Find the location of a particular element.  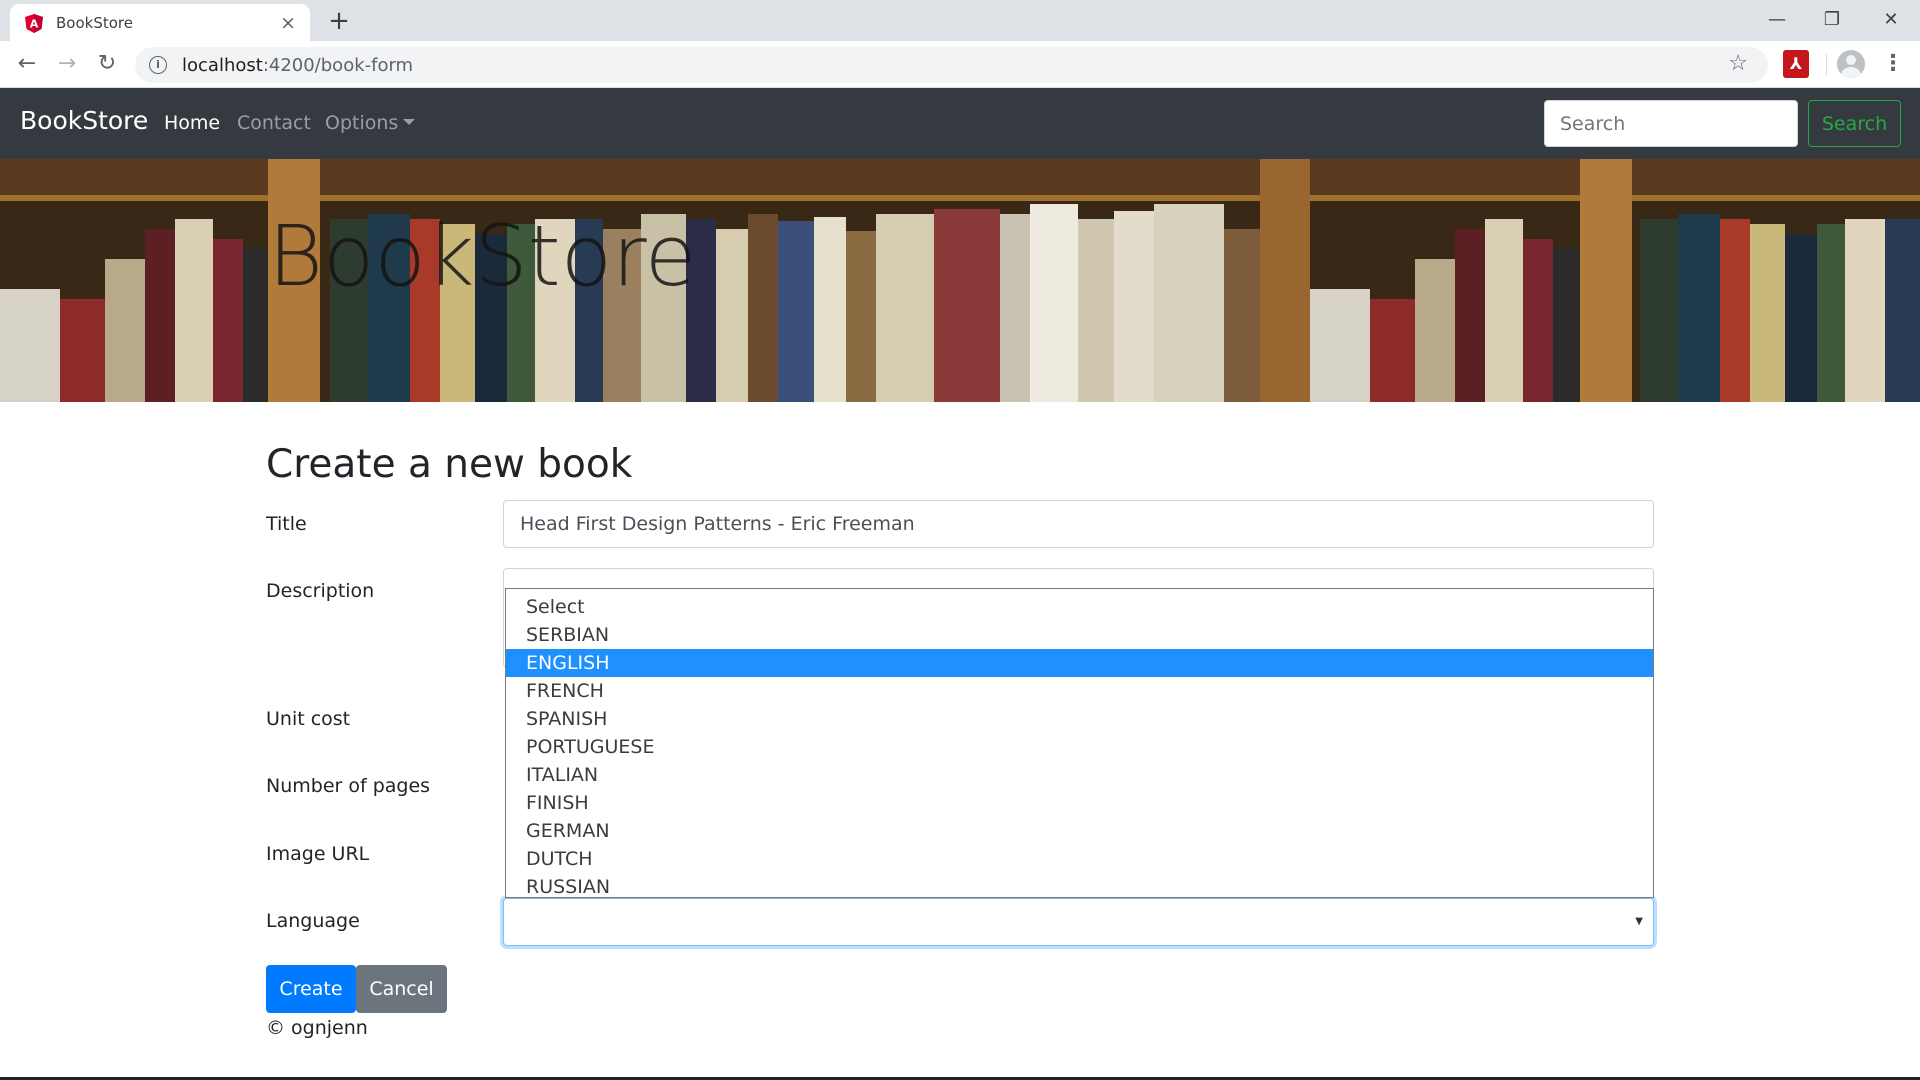

minimize-icon: — is located at coordinates (1777, 20).